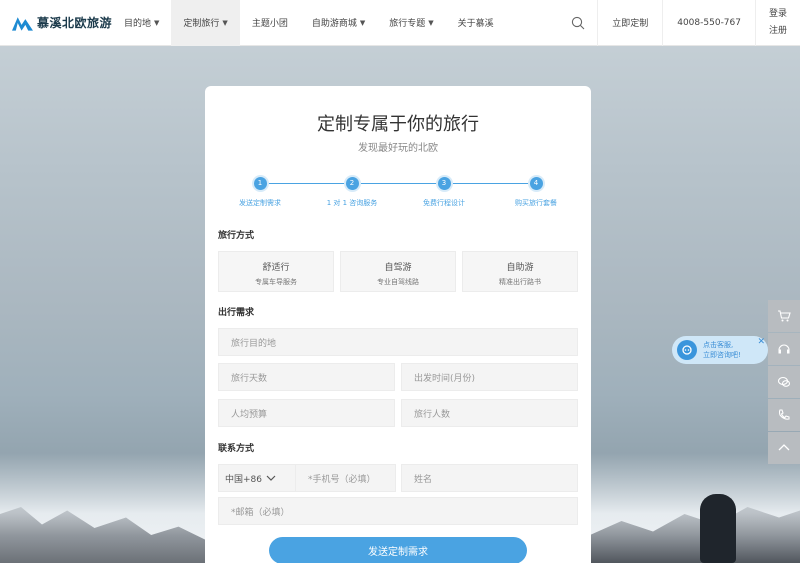 The image size is (800, 563). What do you see at coordinates (352, 192) in the screenshot?
I see `step-2: 2 1 对 1 咨询服务` at bounding box center [352, 192].